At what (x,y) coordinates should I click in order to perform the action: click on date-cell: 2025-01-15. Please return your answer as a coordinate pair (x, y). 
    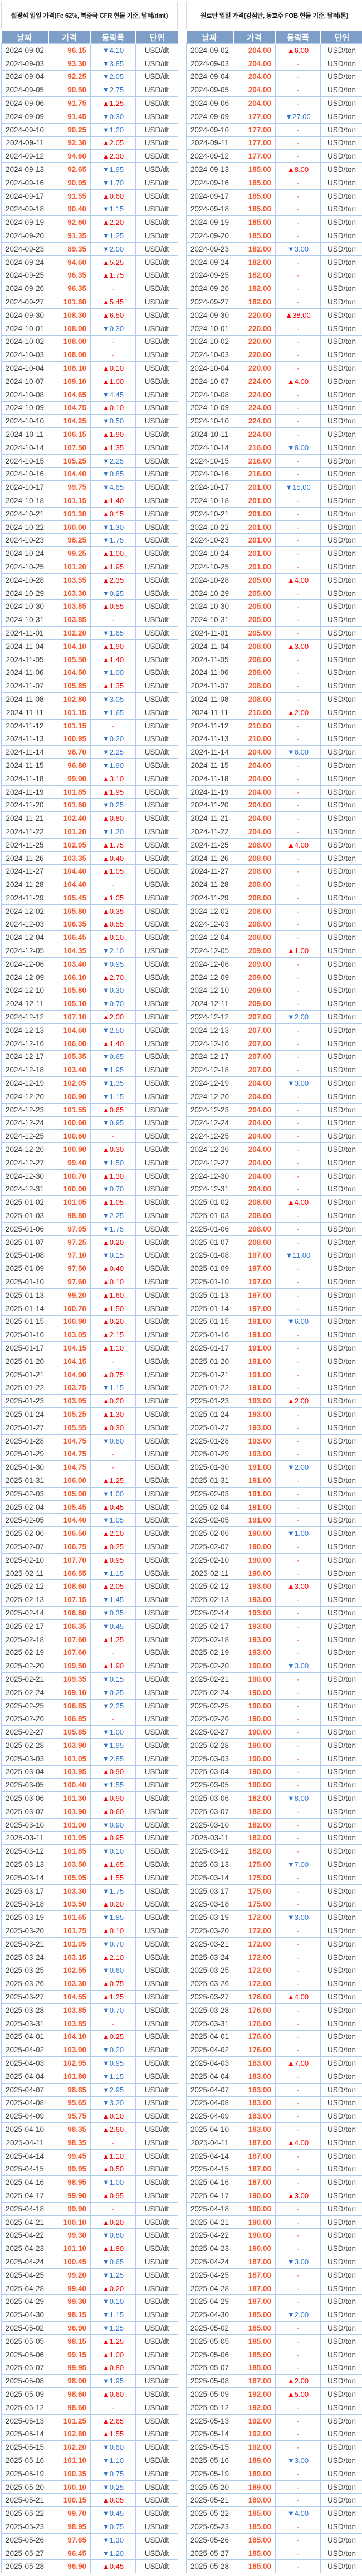
    Looking at the image, I should click on (25, 1321).